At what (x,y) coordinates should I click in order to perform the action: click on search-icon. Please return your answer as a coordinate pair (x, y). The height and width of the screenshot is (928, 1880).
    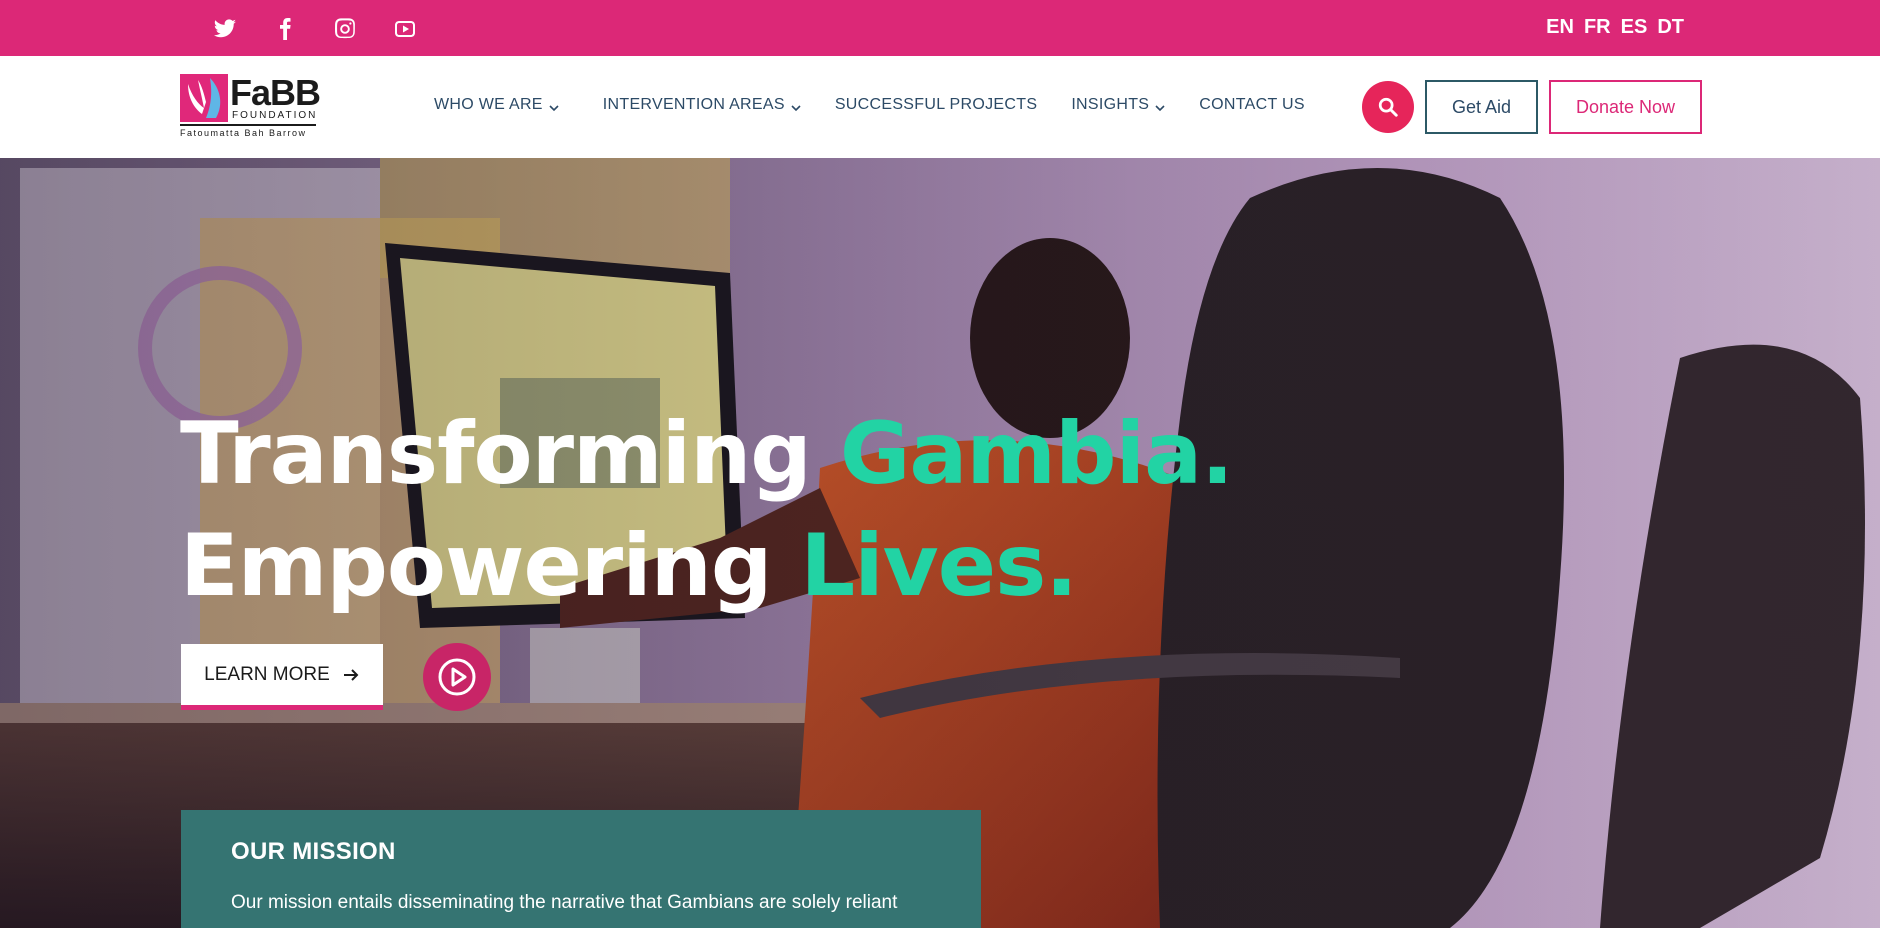
    Looking at the image, I should click on (1388, 107).